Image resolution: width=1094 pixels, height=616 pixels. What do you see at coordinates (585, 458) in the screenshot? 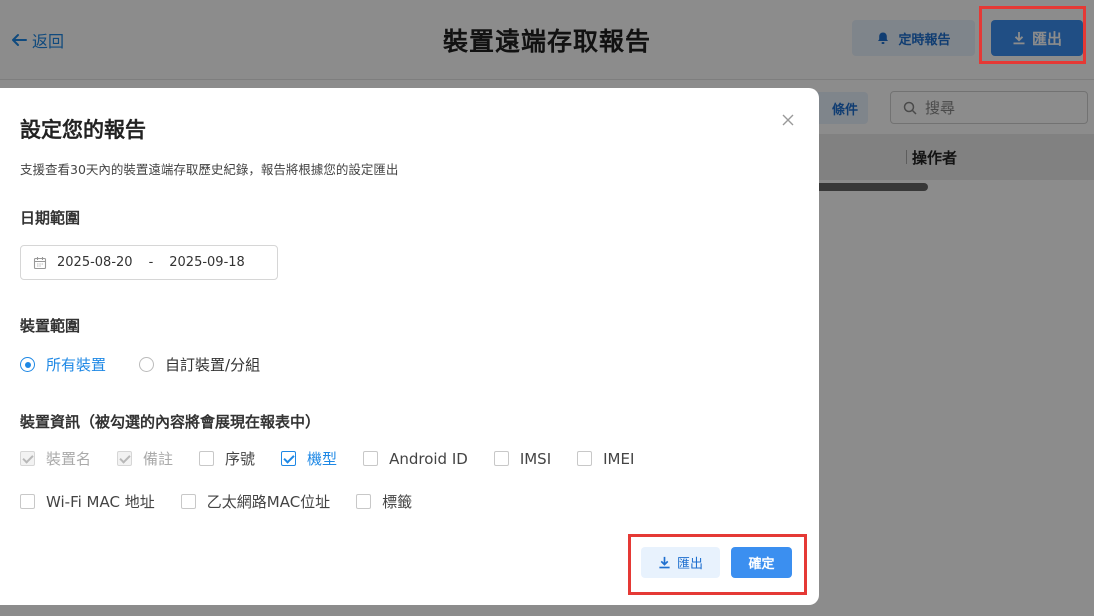
I see `checkbox-imei` at bounding box center [585, 458].